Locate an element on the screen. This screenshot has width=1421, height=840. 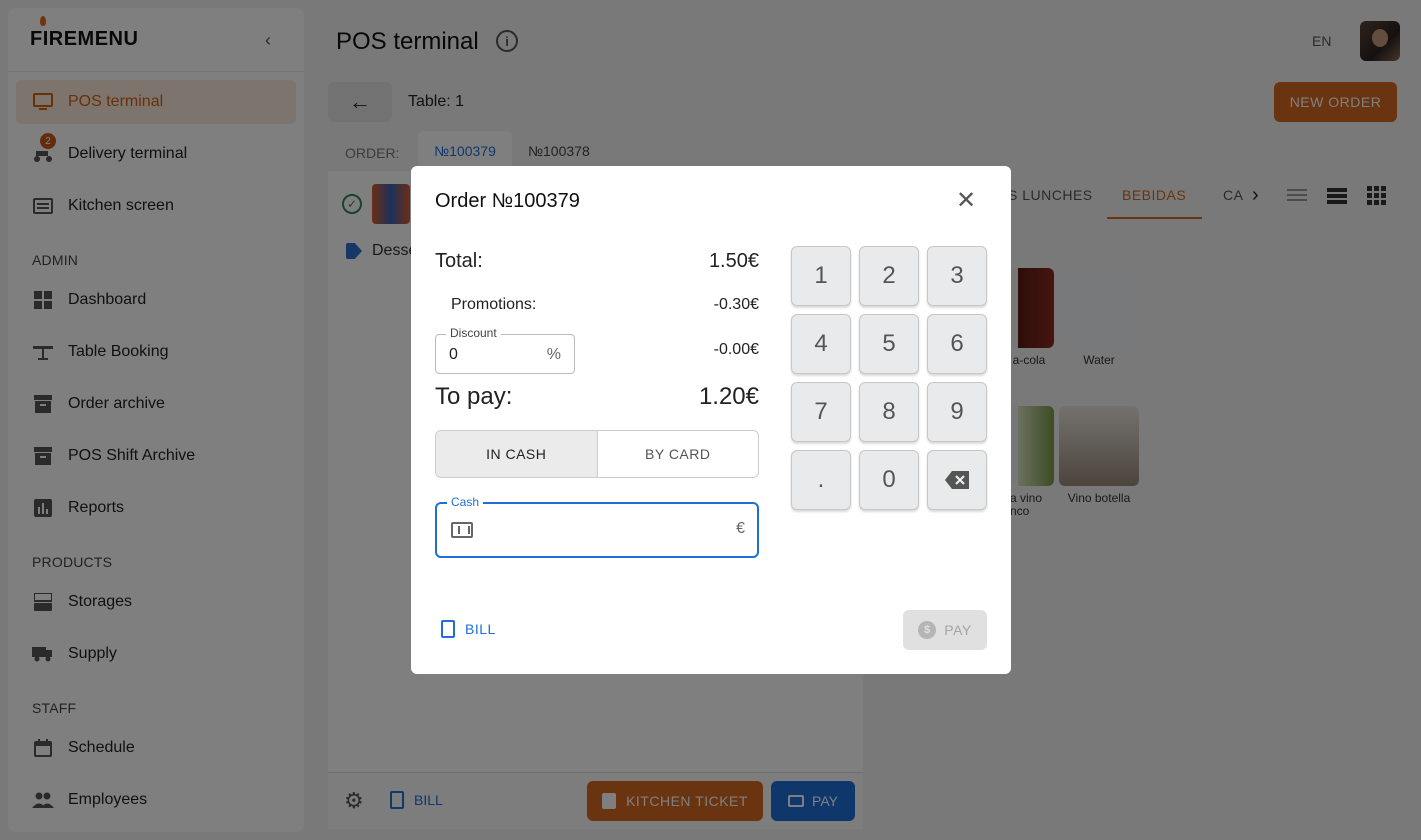
percent-unit: % is located at coordinates (553, 354).